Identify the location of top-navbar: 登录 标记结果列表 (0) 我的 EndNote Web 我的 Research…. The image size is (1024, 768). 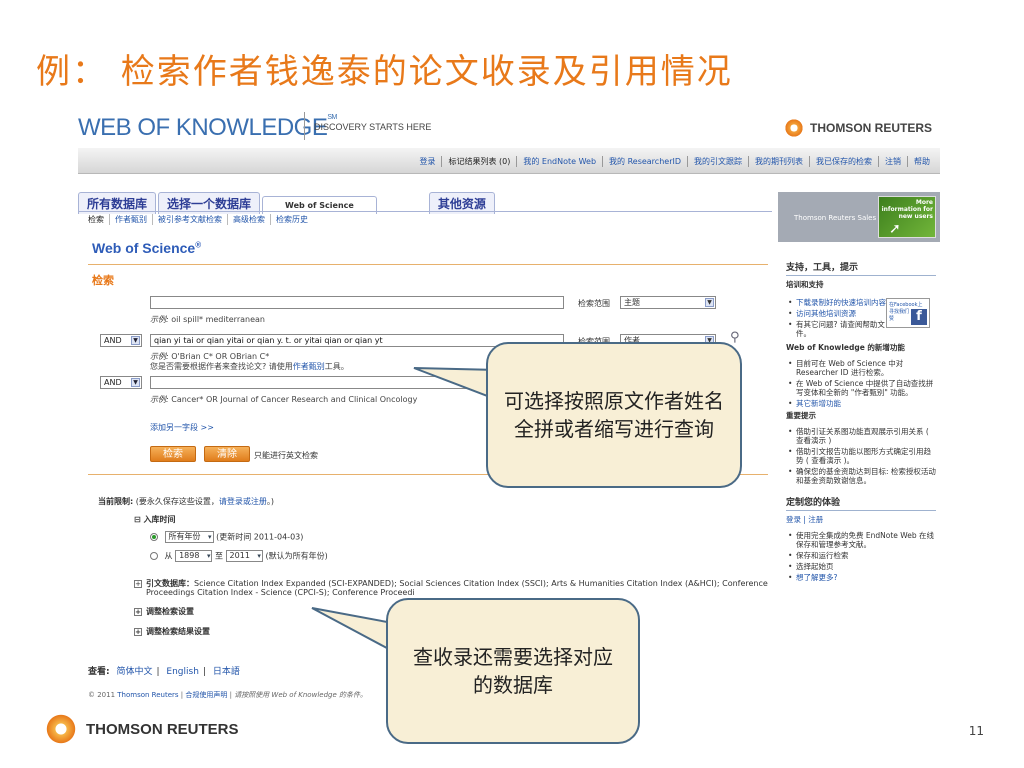
(509, 161).